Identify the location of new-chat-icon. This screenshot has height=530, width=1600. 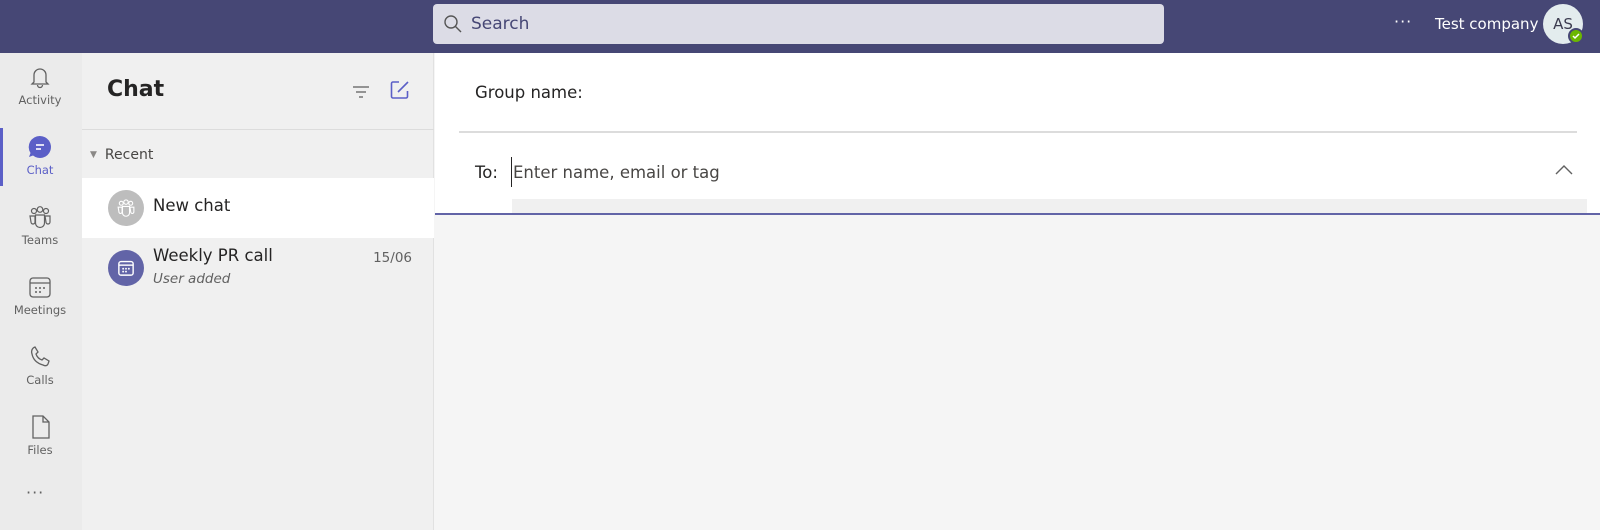
(400, 90).